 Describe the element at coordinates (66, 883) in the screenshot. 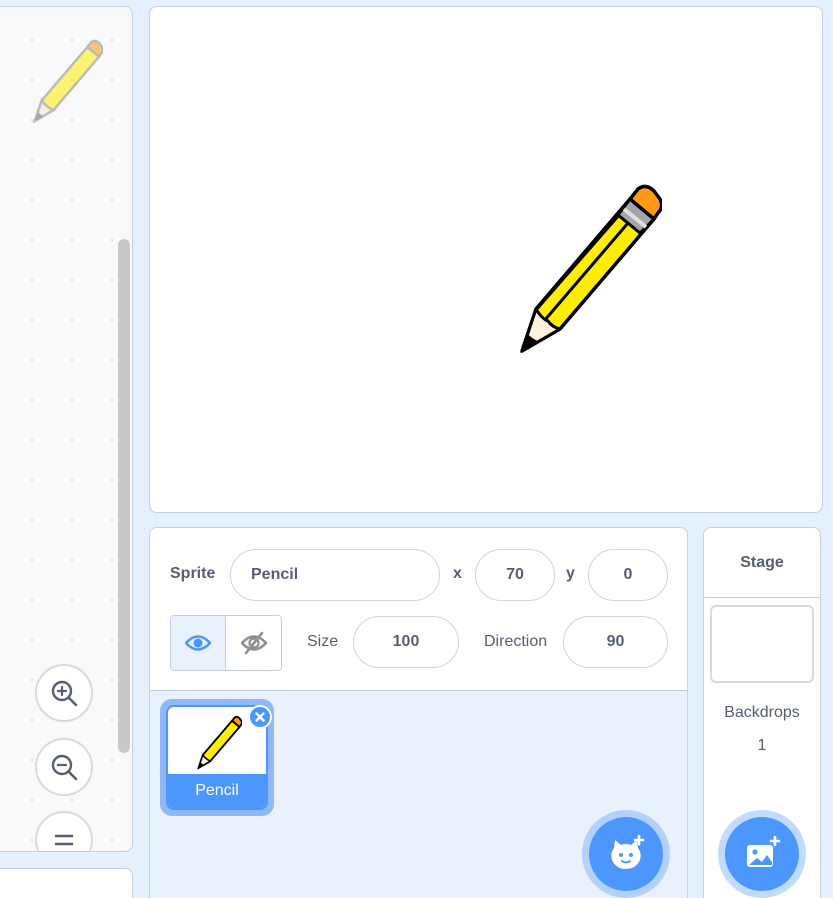

I see `backpack-panel` at that location.